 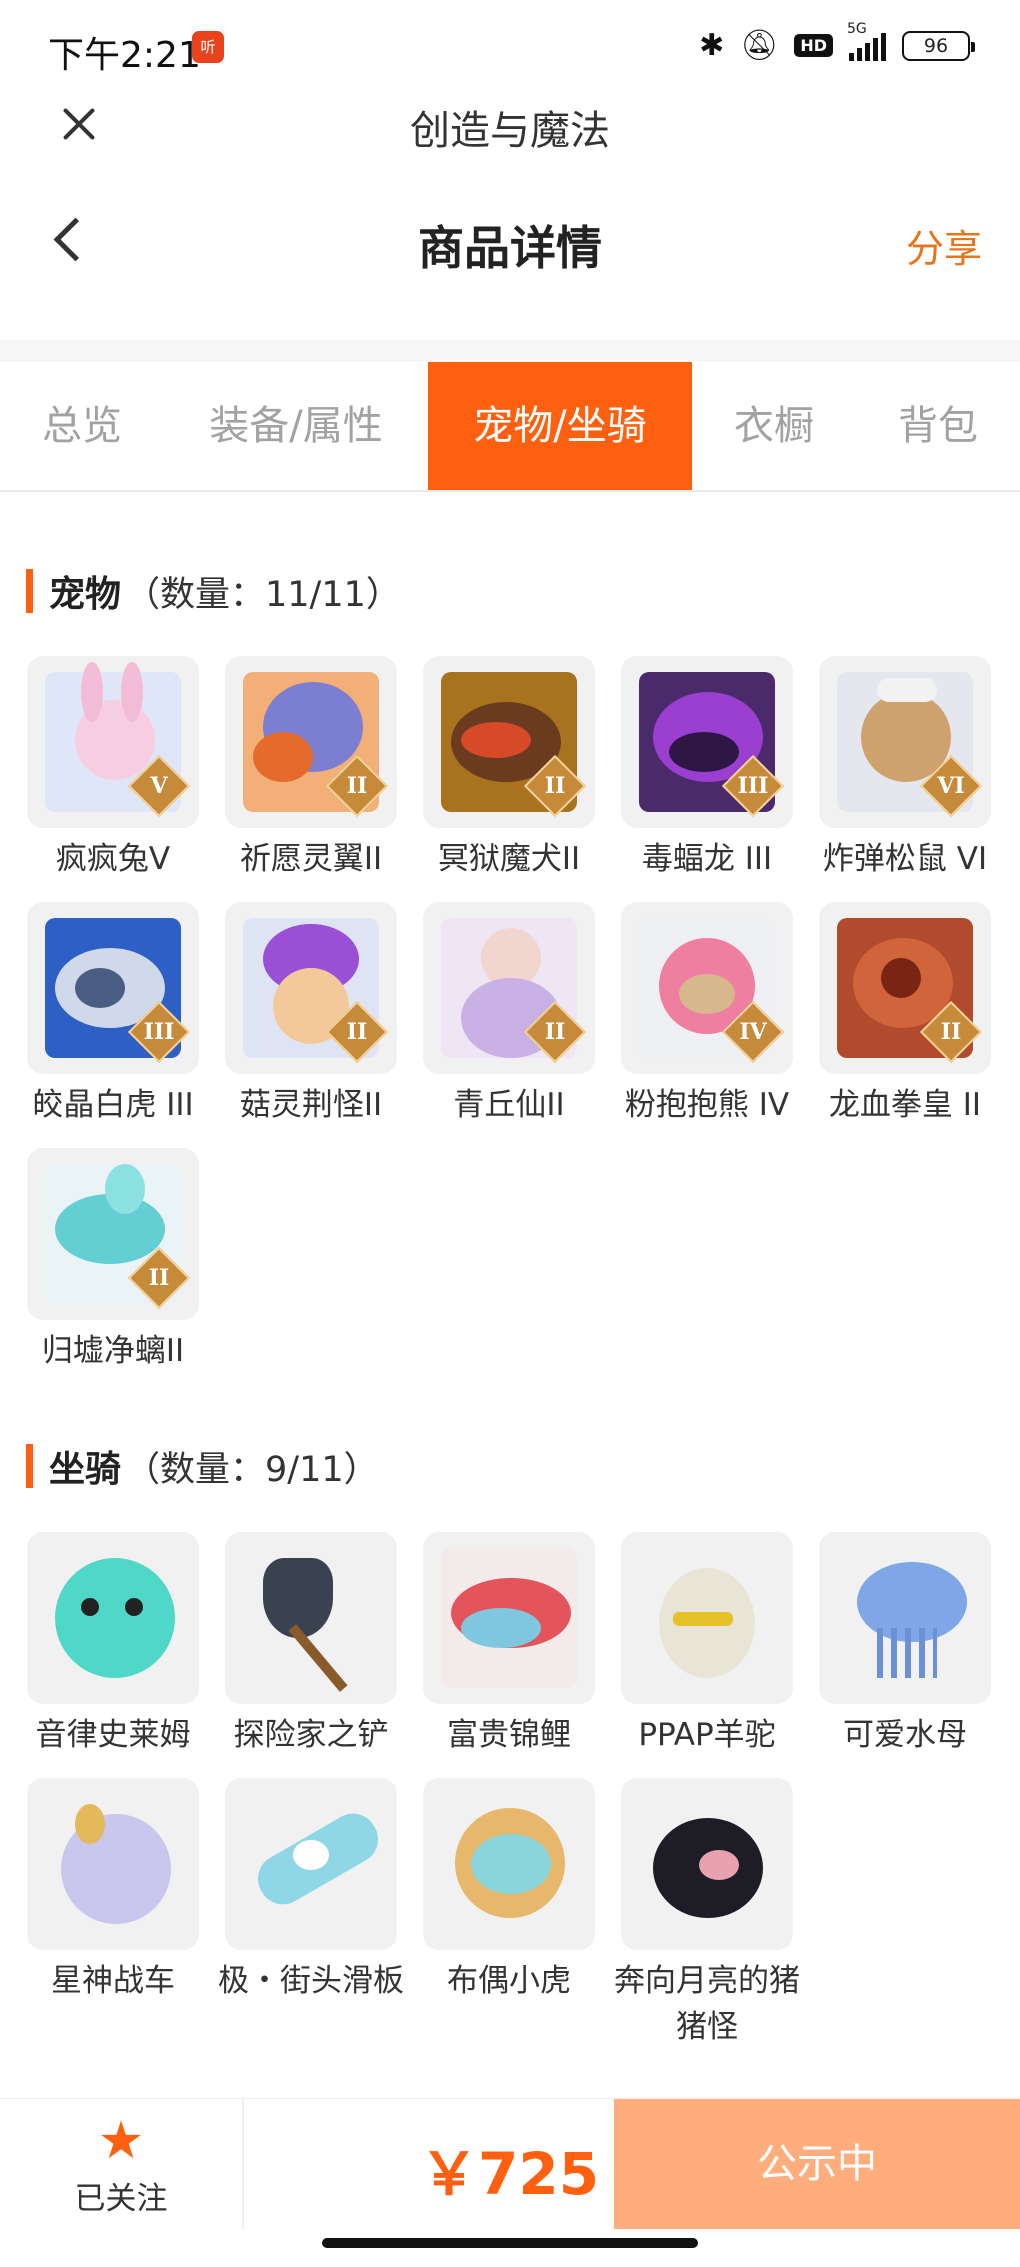 I want to click on pet-card: II 归墟净螭II, so click(x=113, y=1261).